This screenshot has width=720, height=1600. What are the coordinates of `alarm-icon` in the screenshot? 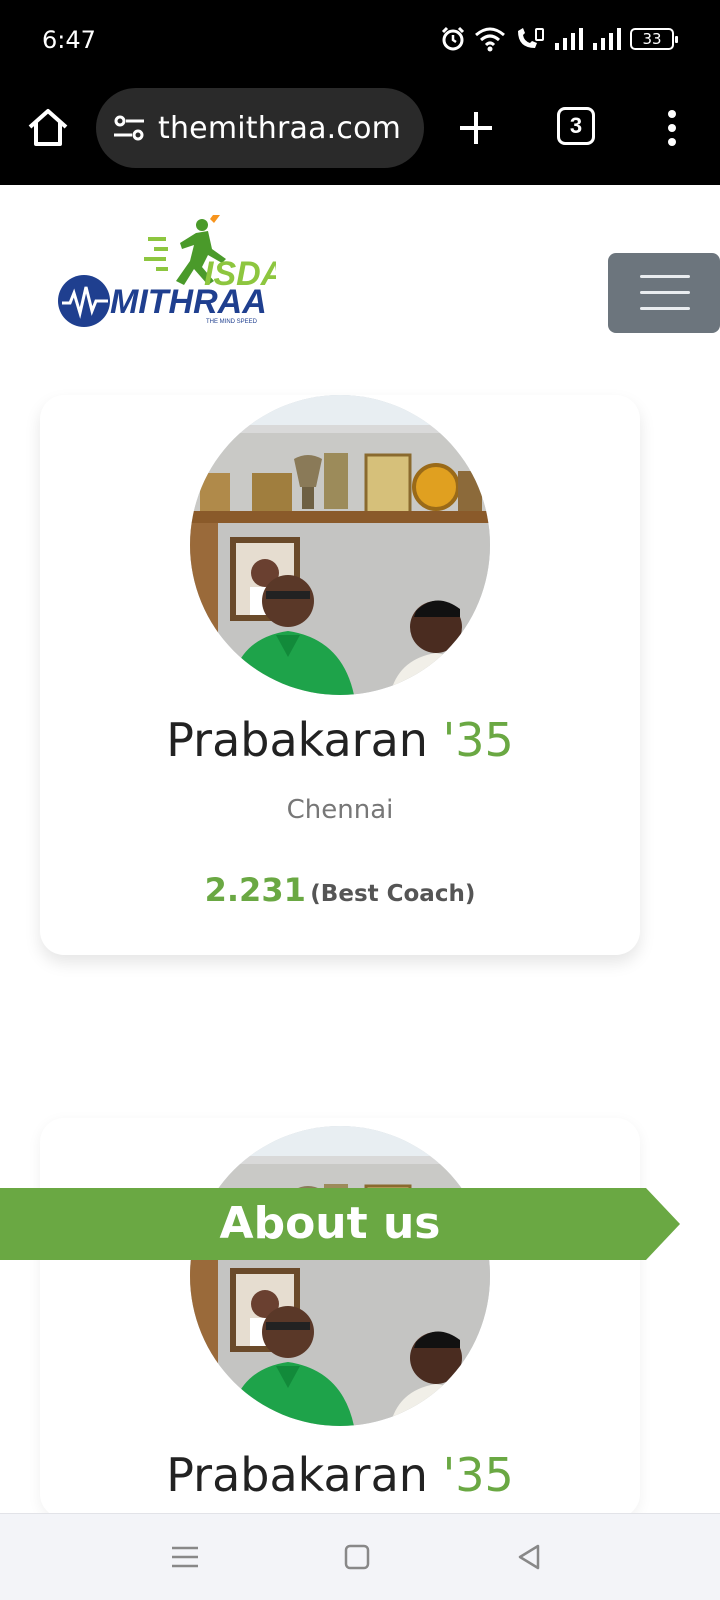 It's located at (453, 38).